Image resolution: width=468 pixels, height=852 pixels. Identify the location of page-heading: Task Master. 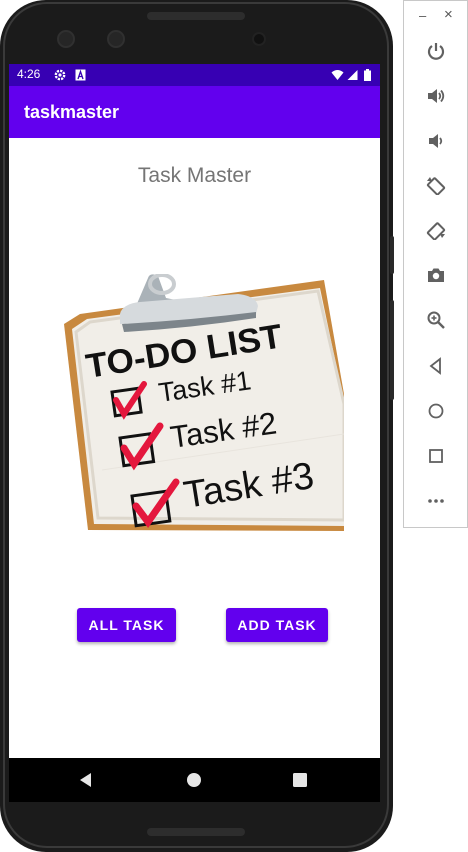
(194, 175).